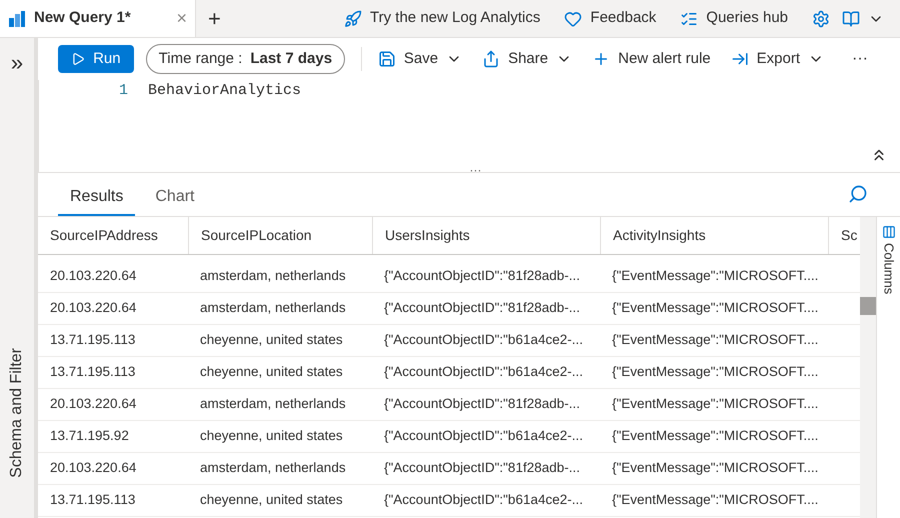 This screenshot has height=518, width=900. What do you see at coordinates (387, 59) in the screenshot?
I see `save-icon` at bounding box center [387, 59].